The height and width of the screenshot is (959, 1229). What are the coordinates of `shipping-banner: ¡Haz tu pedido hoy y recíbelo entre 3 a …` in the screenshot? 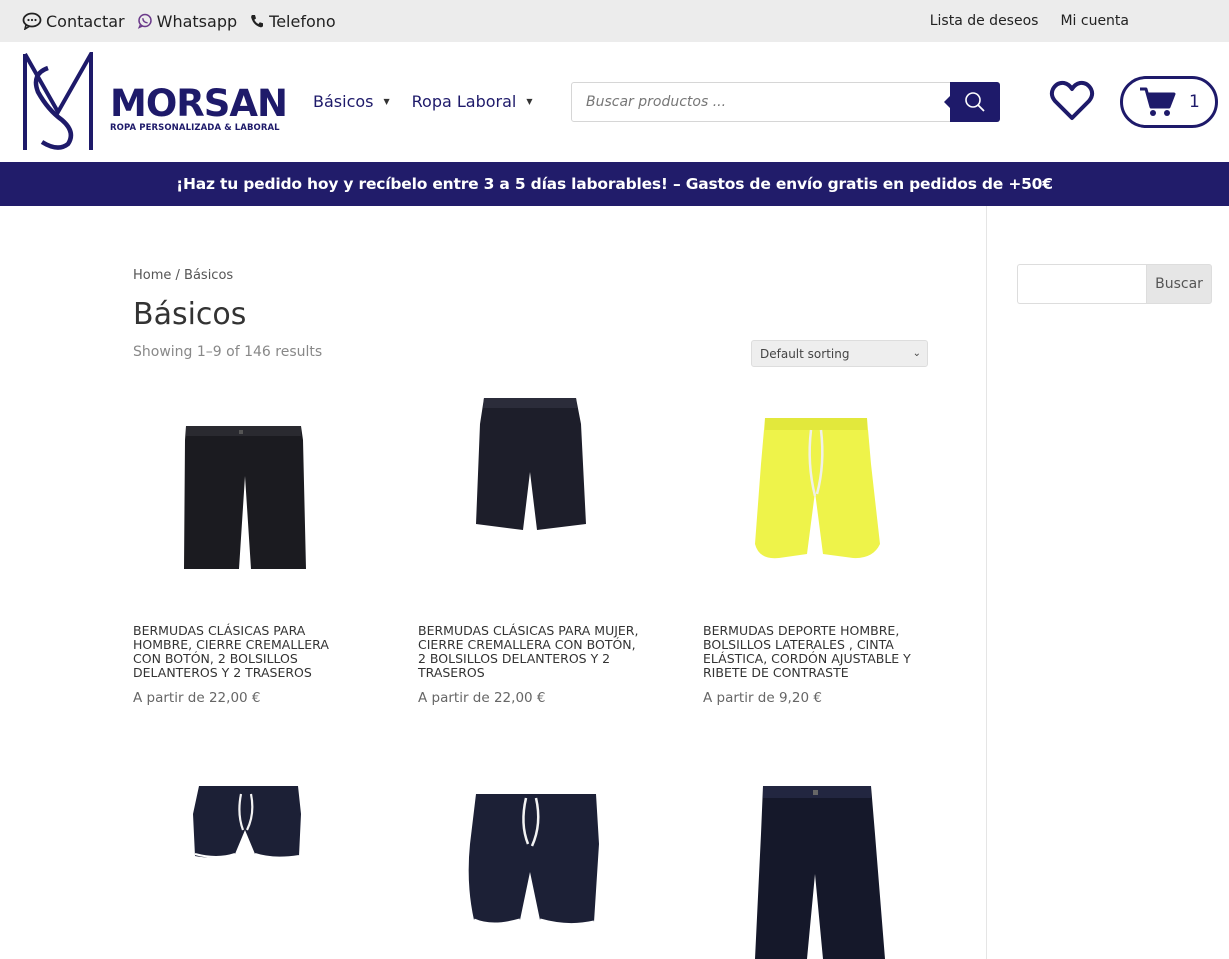 It's located at (614, 184).